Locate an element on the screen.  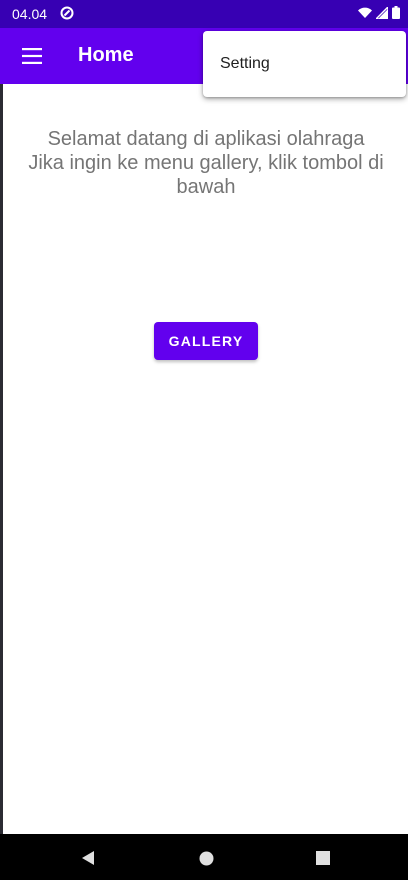
status-icons is located at coordinates (379, 12).